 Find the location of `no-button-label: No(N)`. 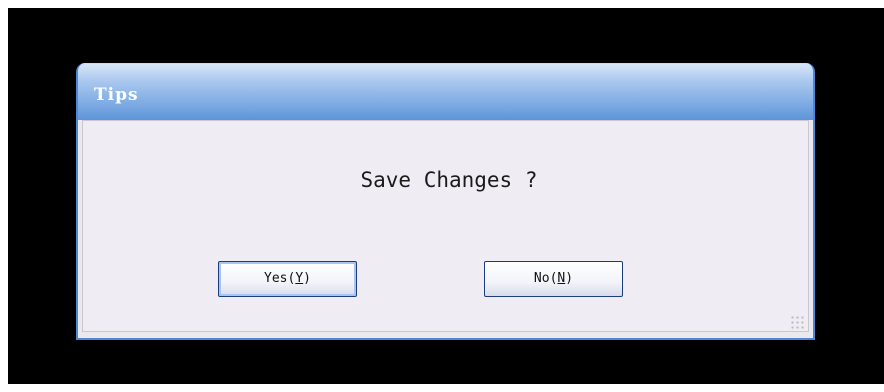

no-button-label: No(N) is located at coordinates (553, 278).